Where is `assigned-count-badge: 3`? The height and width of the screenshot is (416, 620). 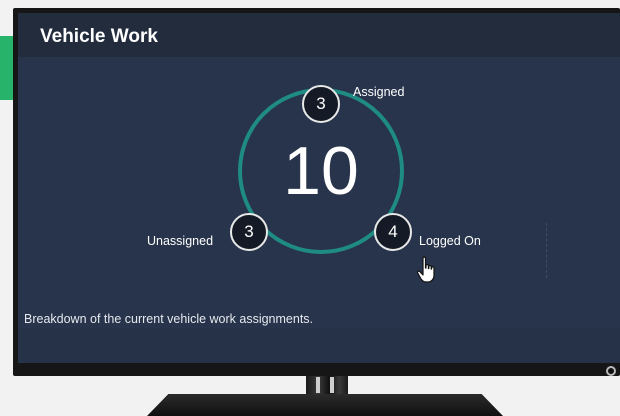 assigned-count-badge: 3 is located at coordinates (321, 104).